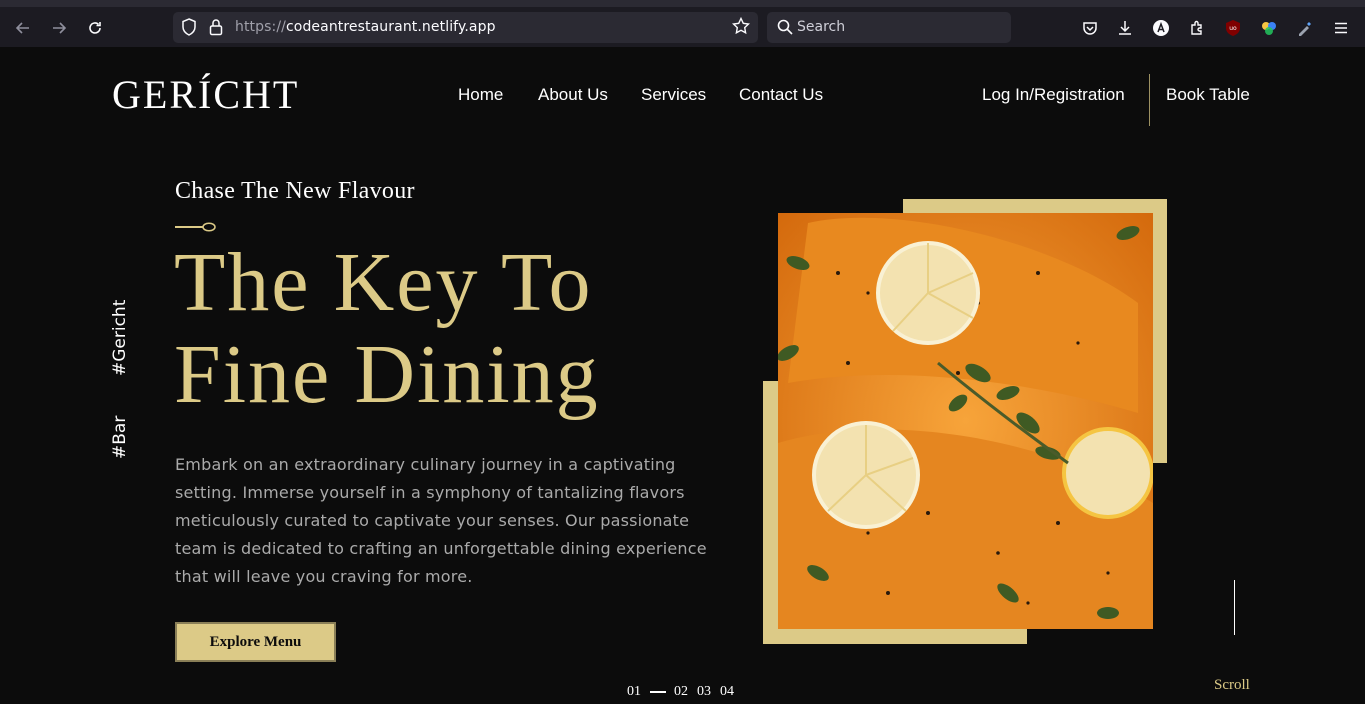 The image size is (1365, 704). I want to click on lock-icon, so click(216, 29).